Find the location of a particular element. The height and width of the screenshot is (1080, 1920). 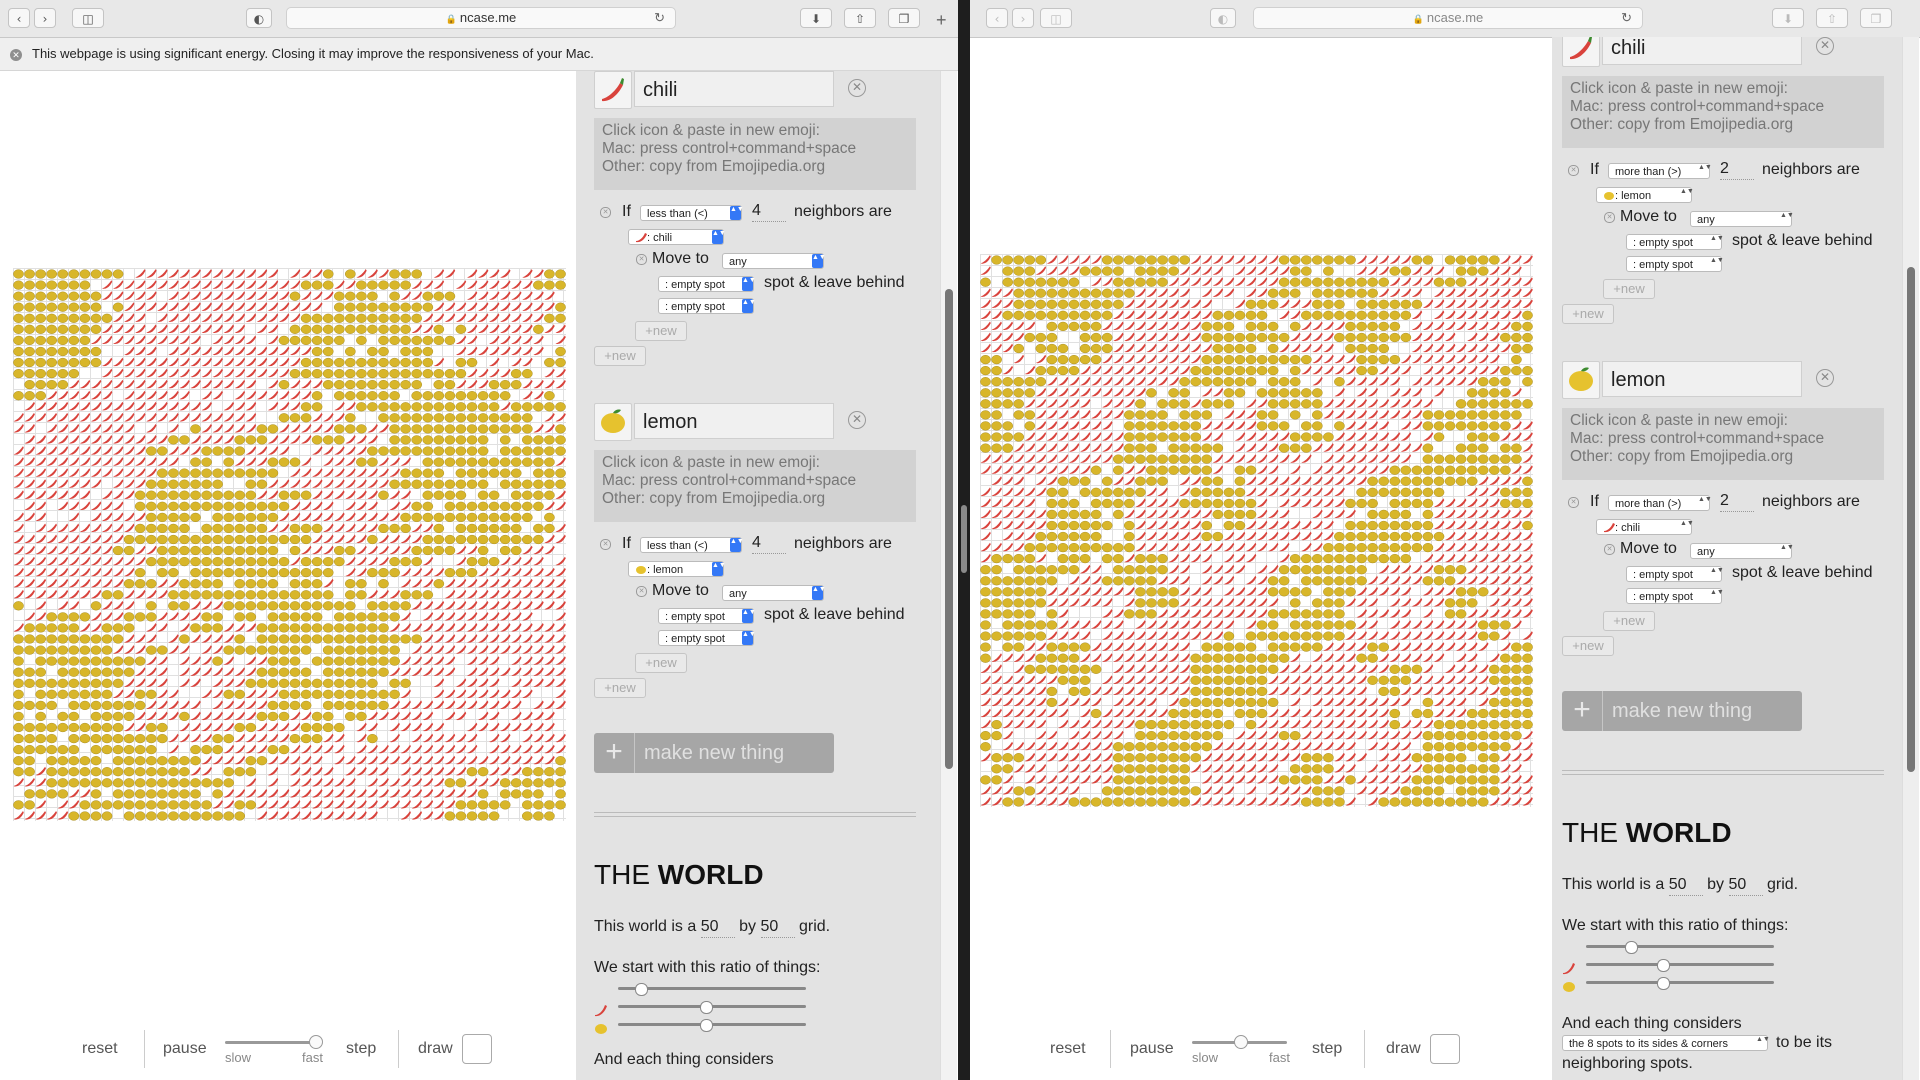

simulation-grid is located at coordinates (1256, 530).